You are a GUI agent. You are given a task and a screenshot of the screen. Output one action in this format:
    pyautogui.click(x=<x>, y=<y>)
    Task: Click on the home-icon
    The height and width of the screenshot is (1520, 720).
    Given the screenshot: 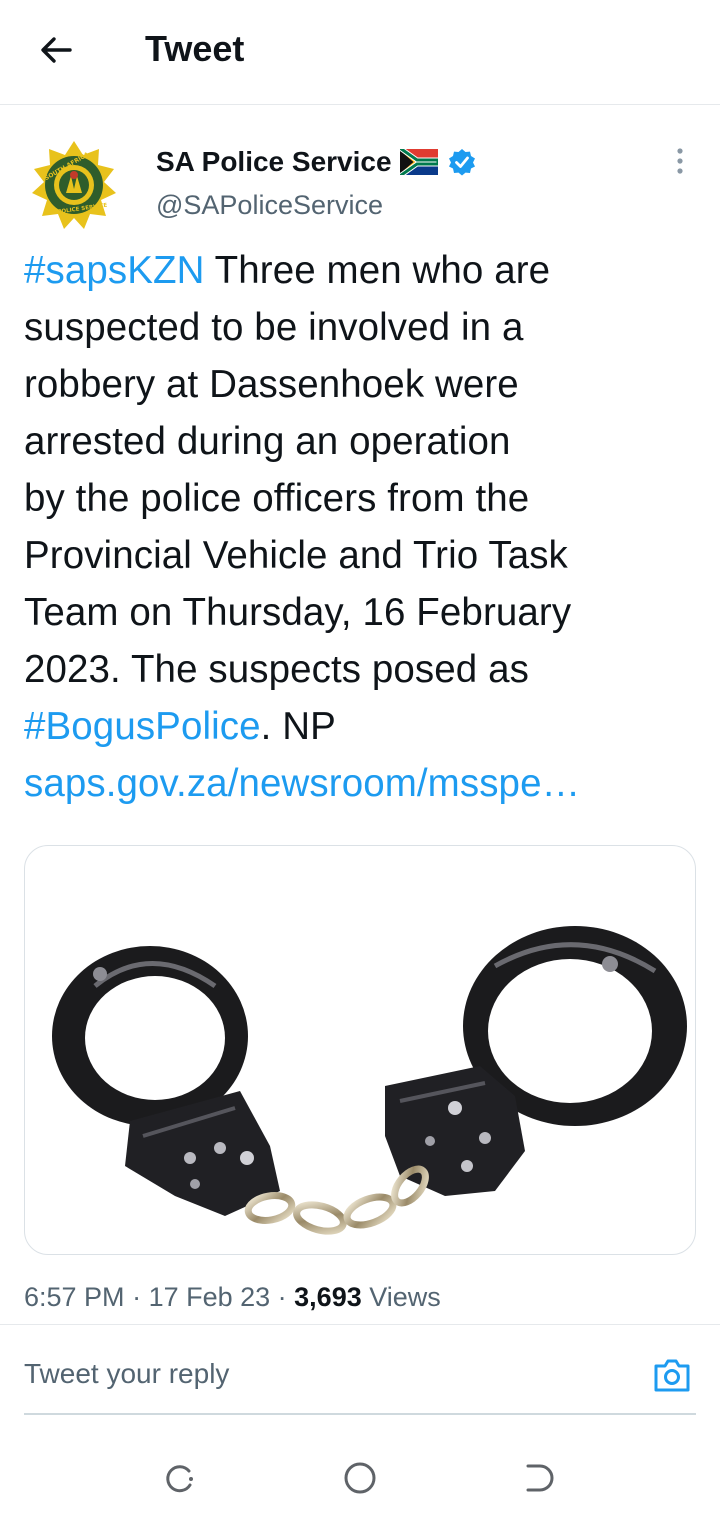 What is the action you would take?
    pyautogui.click(x=360, y=1478)
    